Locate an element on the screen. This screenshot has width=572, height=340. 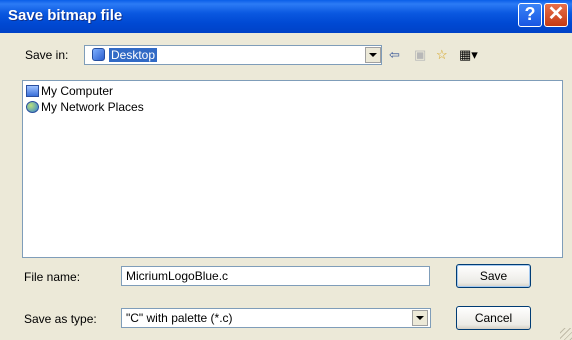
save-as-type-dropdown: "C" with palette (*.c) is located at coordinates (276, 318).